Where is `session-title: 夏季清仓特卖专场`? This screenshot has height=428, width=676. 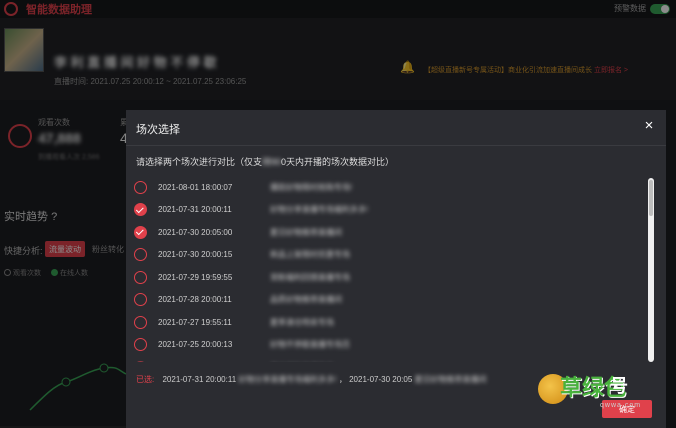 session-title: 夏季清仓特卖专场 is located at coordinates (302, 322).